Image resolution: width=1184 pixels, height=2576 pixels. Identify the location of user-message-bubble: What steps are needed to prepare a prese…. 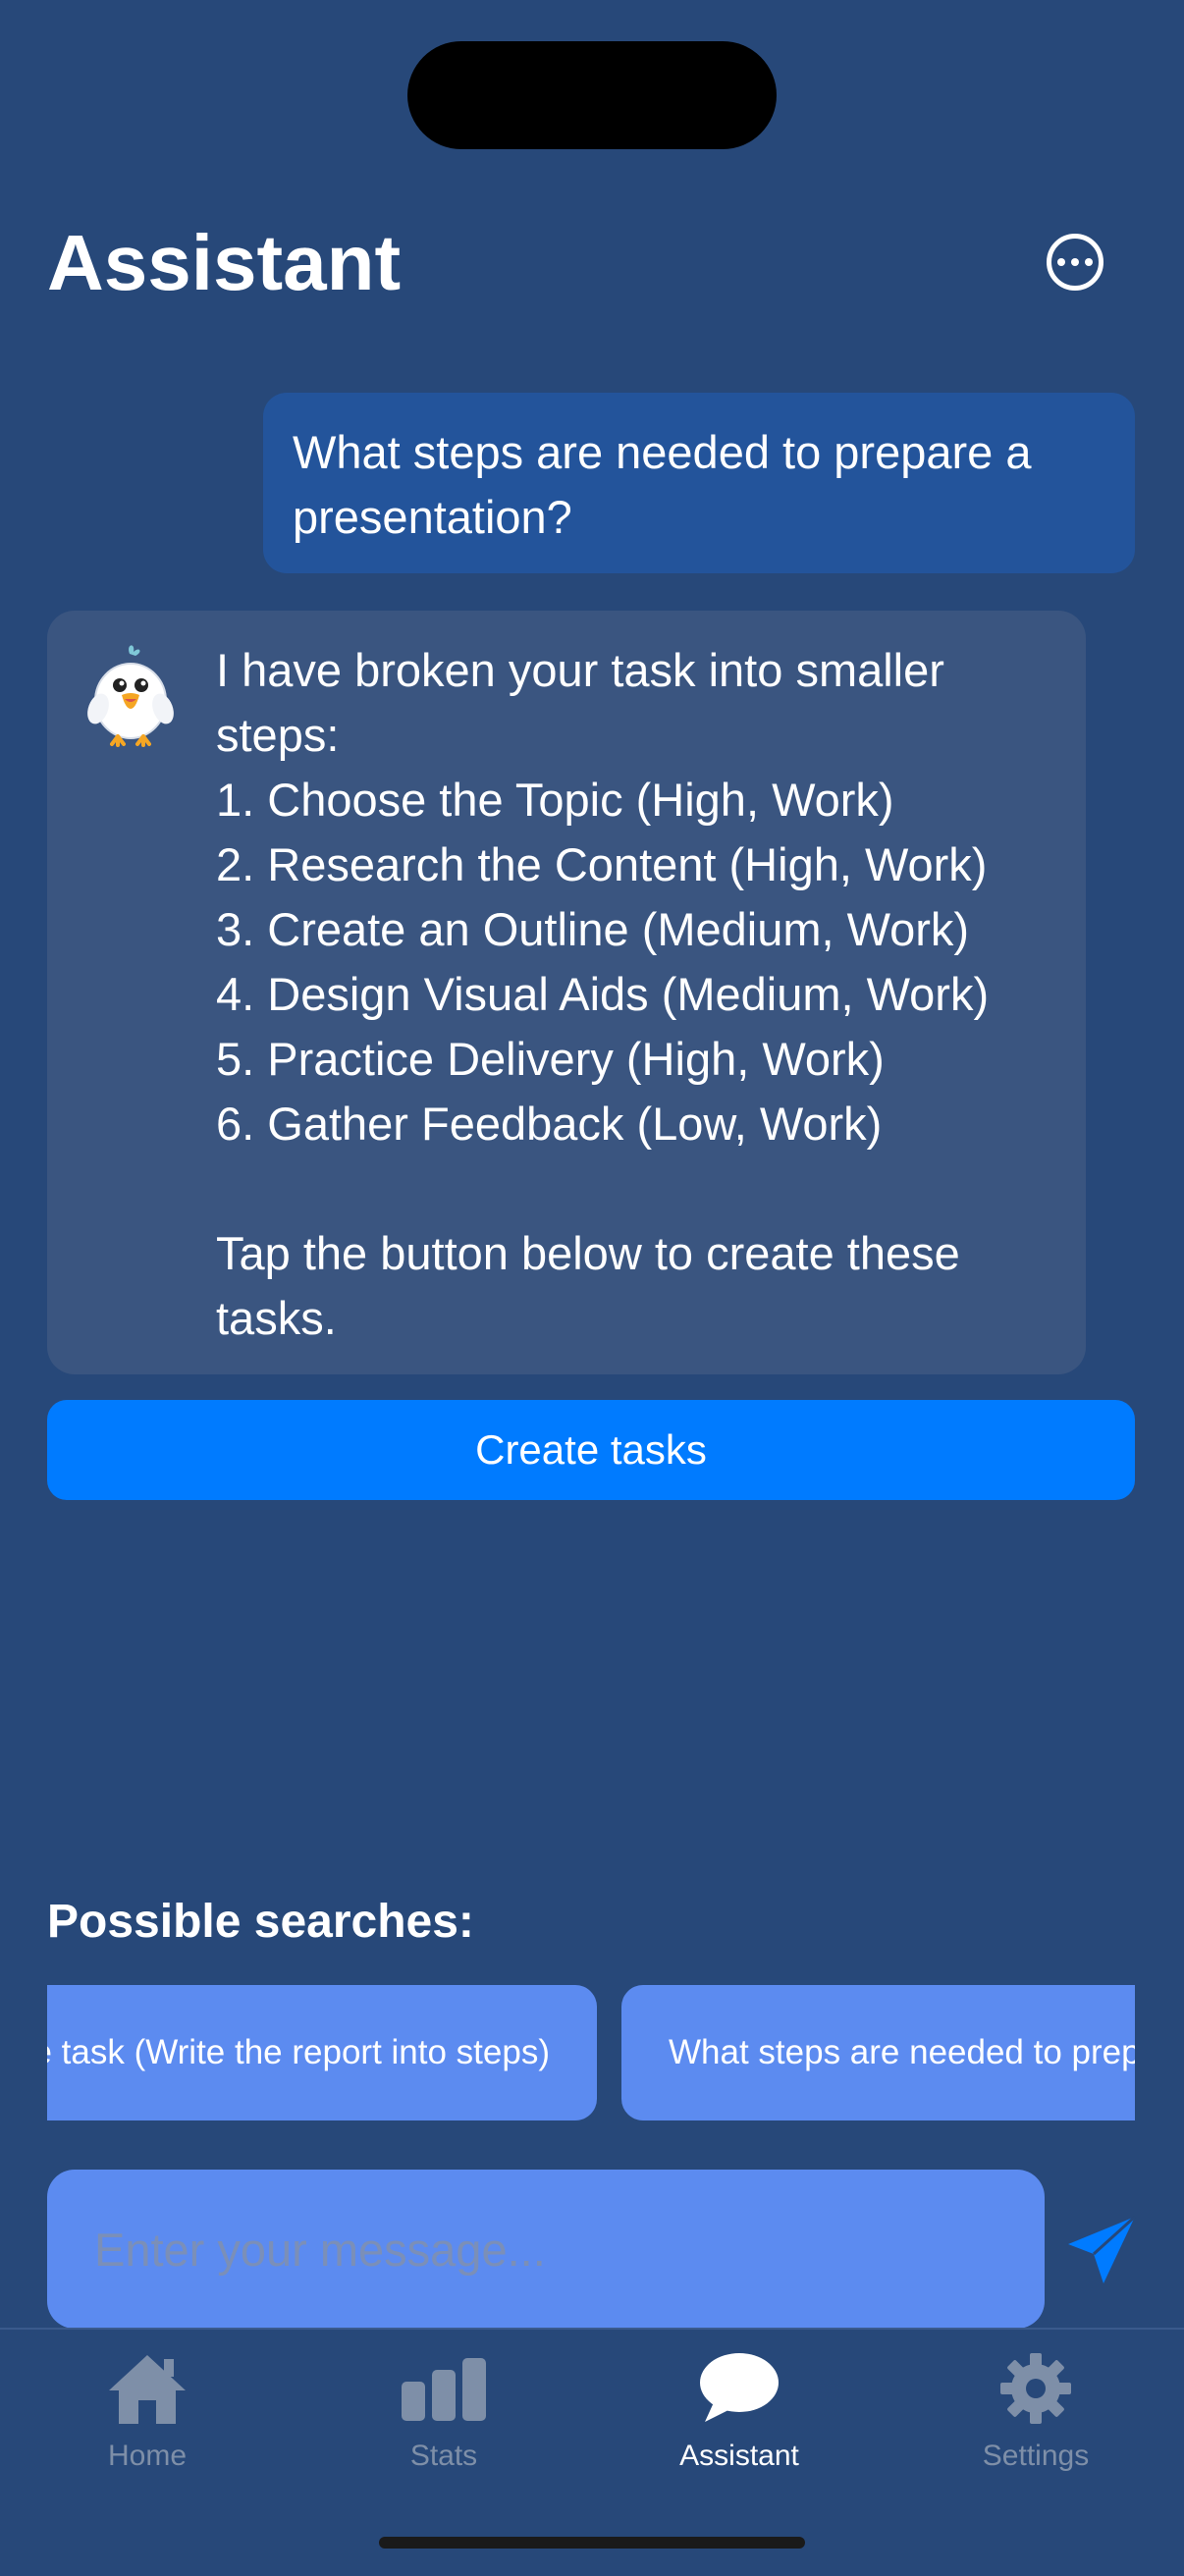
(699, 483).